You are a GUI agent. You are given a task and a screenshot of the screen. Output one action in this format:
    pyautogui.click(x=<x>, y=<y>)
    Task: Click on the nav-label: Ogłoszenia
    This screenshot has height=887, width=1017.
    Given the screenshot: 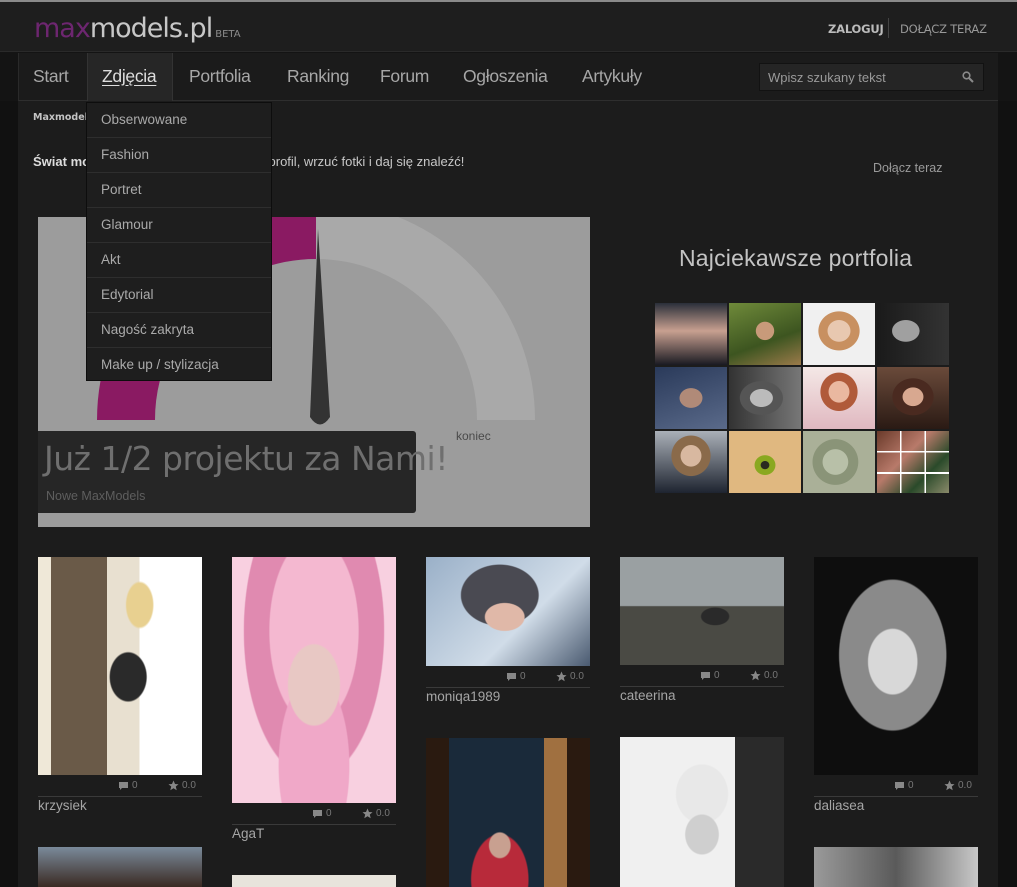 What is the action you would take?
    pyautogui.click(x=505, y=76)
    